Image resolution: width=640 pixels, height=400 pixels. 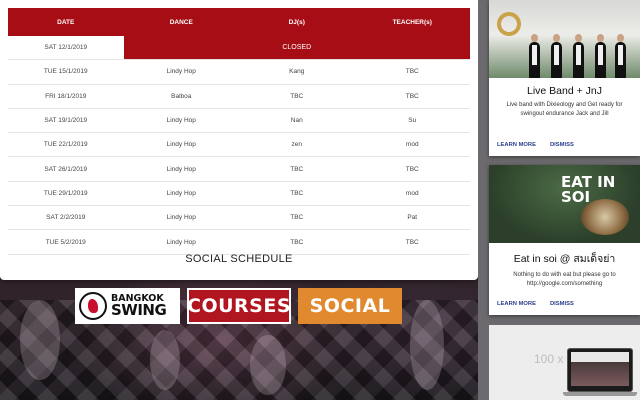 I want to click on eat-in-soi-photo: EAT IN SOI, so click(x=564, y=204).